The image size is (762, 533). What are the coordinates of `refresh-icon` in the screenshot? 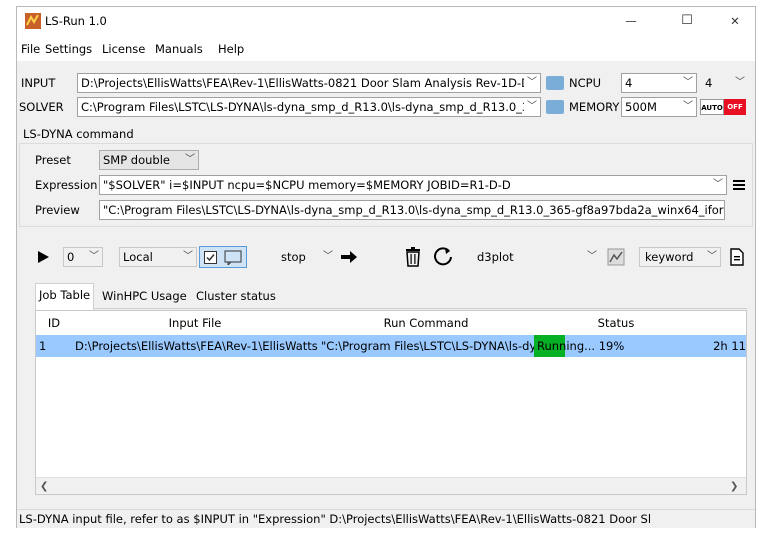 It's located at (443, 256).